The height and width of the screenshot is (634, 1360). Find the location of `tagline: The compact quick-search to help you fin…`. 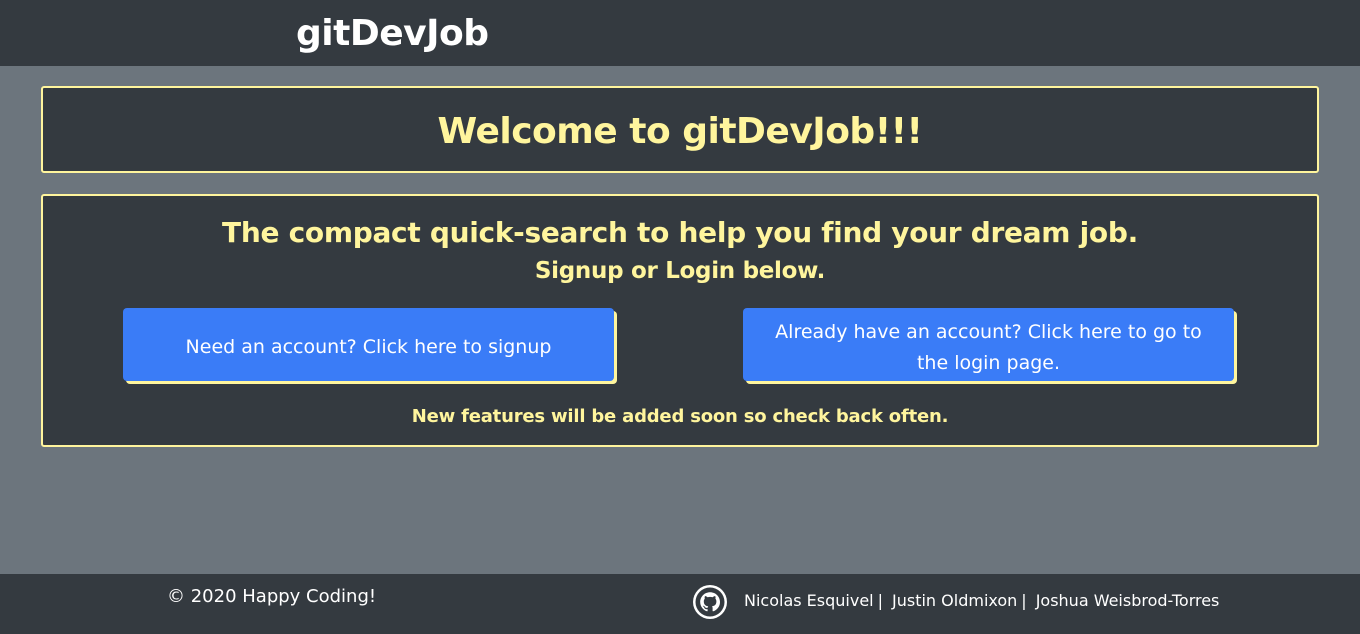

tagline: The compact quick-search to help you fin… is located at coordinates (680, 232).